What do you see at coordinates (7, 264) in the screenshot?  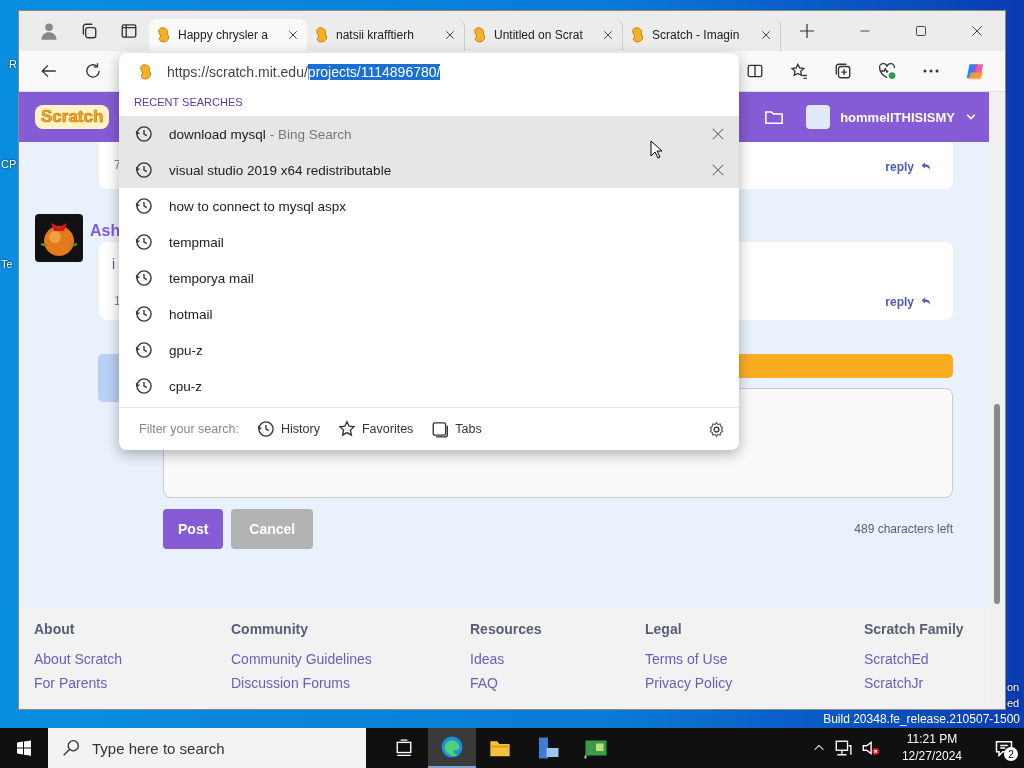 I see `desktop-icon-label: Te` at bounding box center [7, 264].